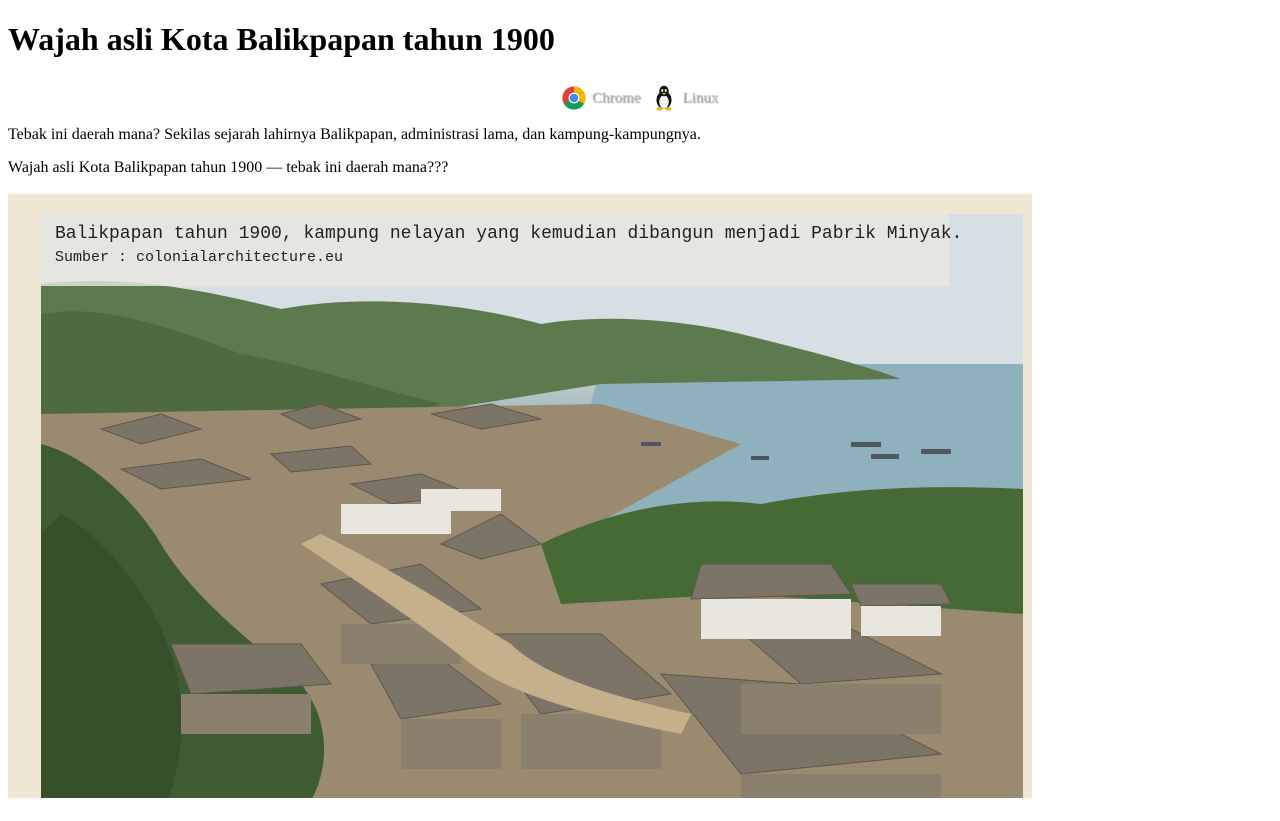 The width and height of the screenshot is (1280, 821). I want to click on environment-badges: Chrome Linux, so click(640, 98).